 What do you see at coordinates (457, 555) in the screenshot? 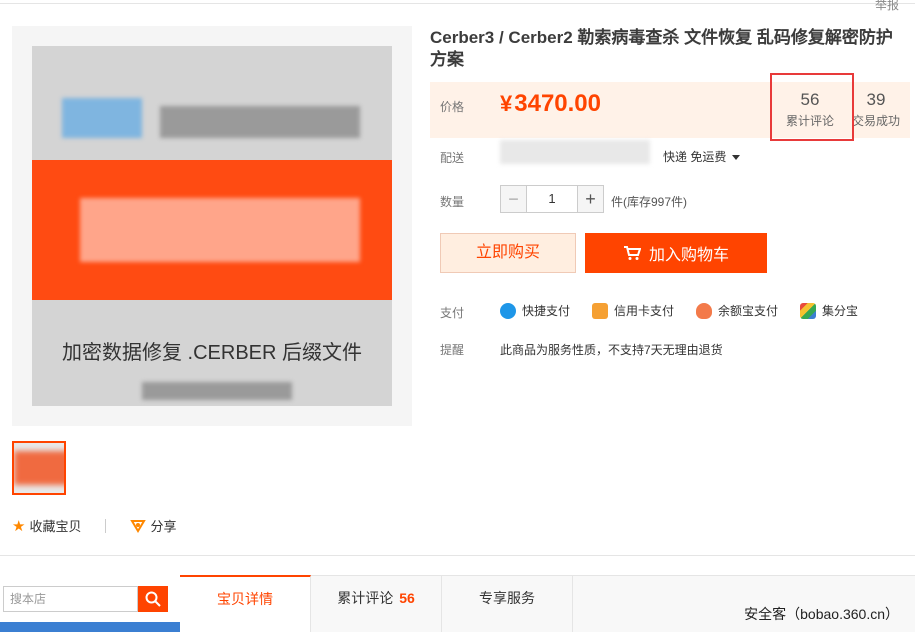
I see `section-divider` at bounding box center [457, 555].